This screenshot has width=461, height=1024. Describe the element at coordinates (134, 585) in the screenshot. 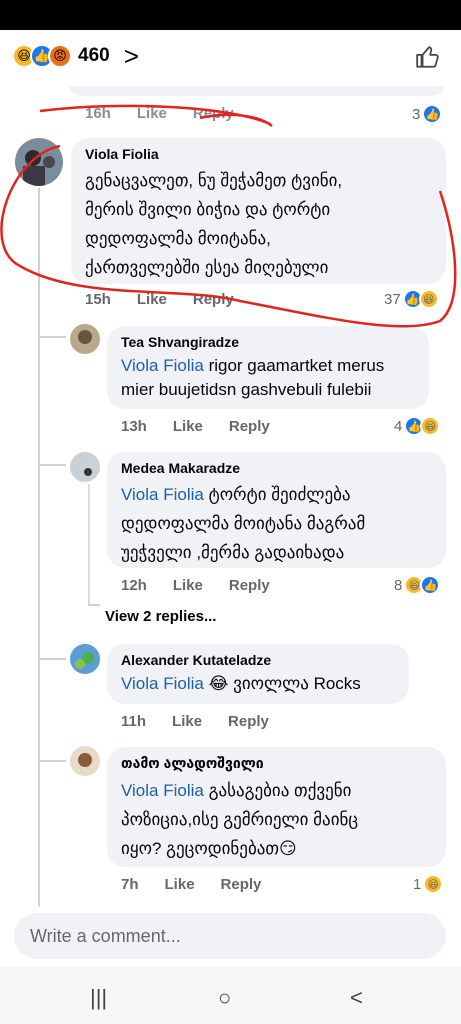

I see `comment-time: 12h` at that location.